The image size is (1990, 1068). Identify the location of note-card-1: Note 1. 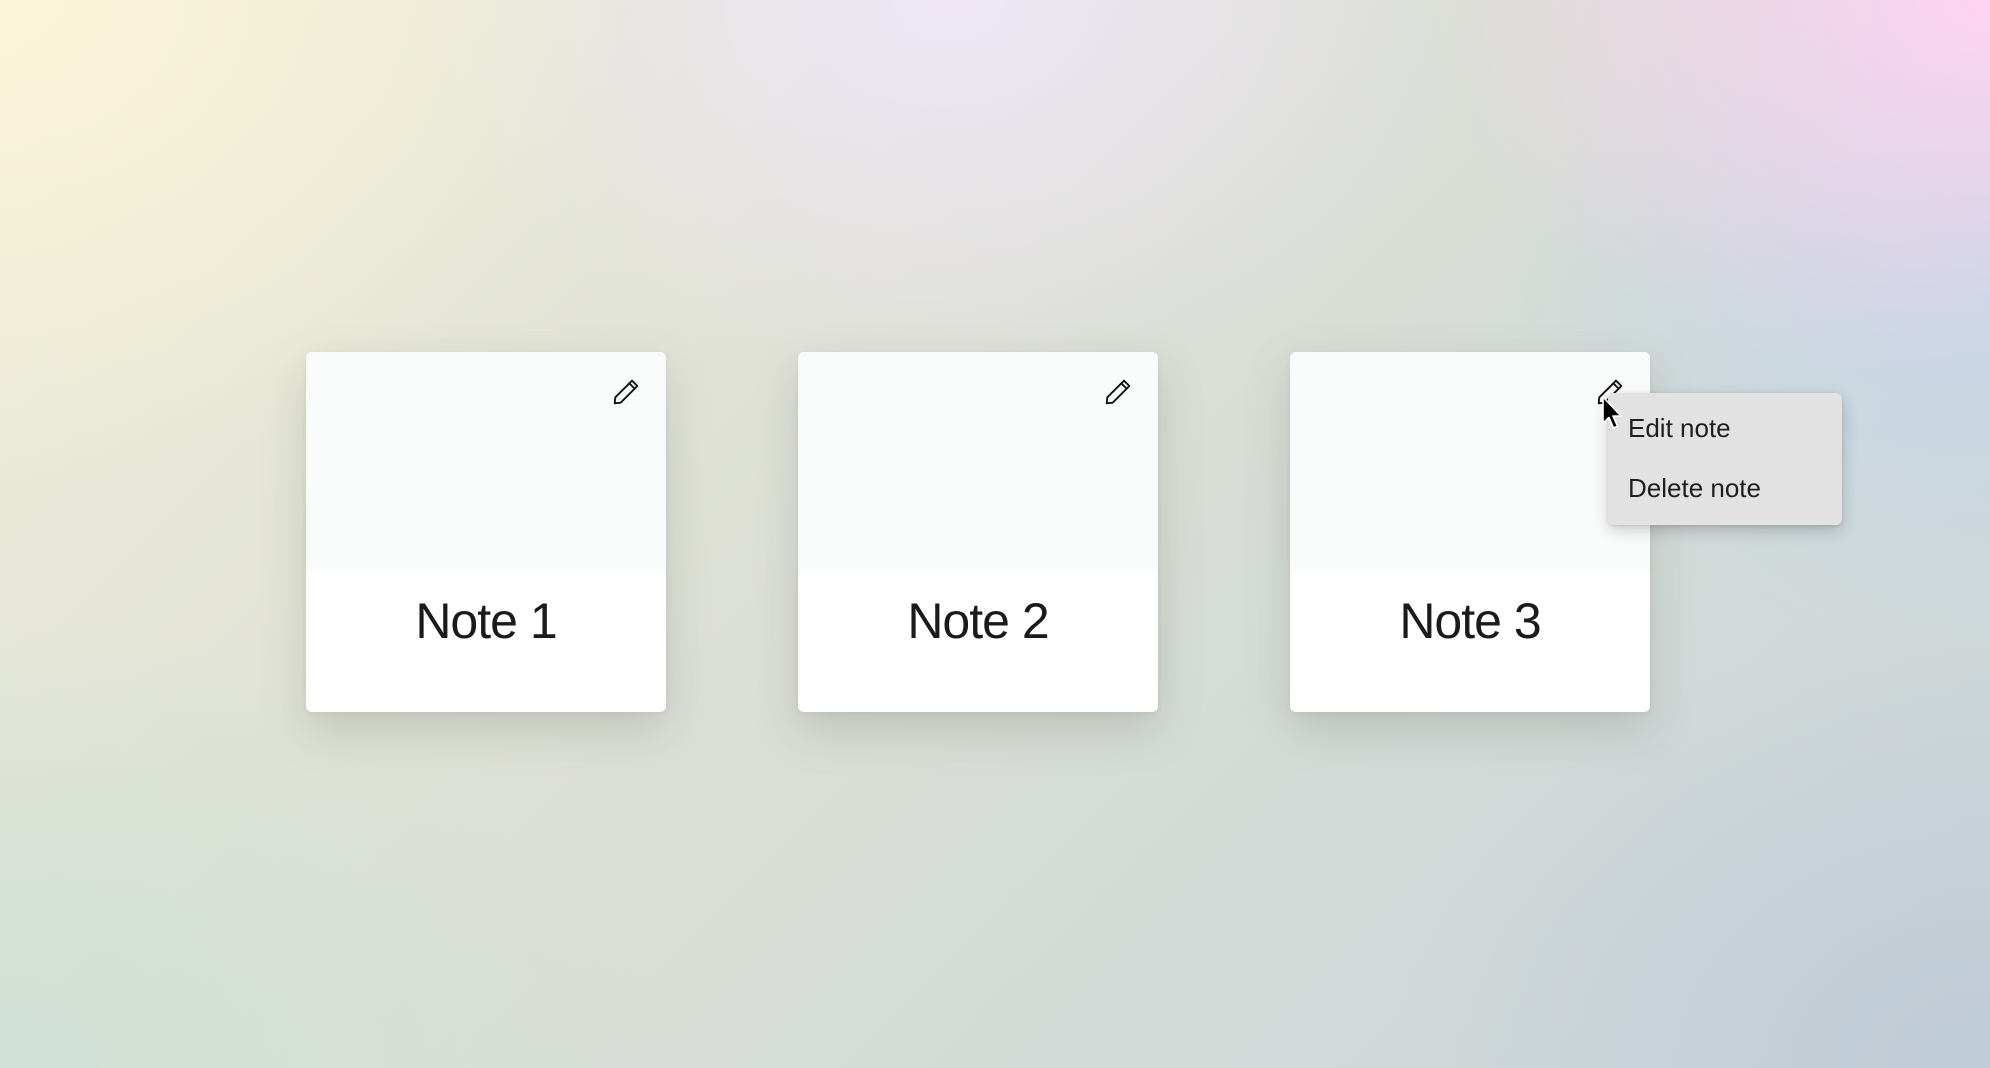
(486, 532).